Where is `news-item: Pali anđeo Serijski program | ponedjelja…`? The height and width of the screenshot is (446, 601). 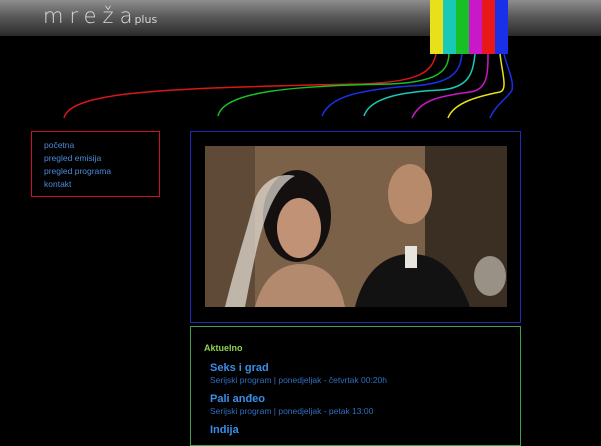
news-item: Pali anđeo Serijski program | ponedjelja… is located at coordinates (298, 405).